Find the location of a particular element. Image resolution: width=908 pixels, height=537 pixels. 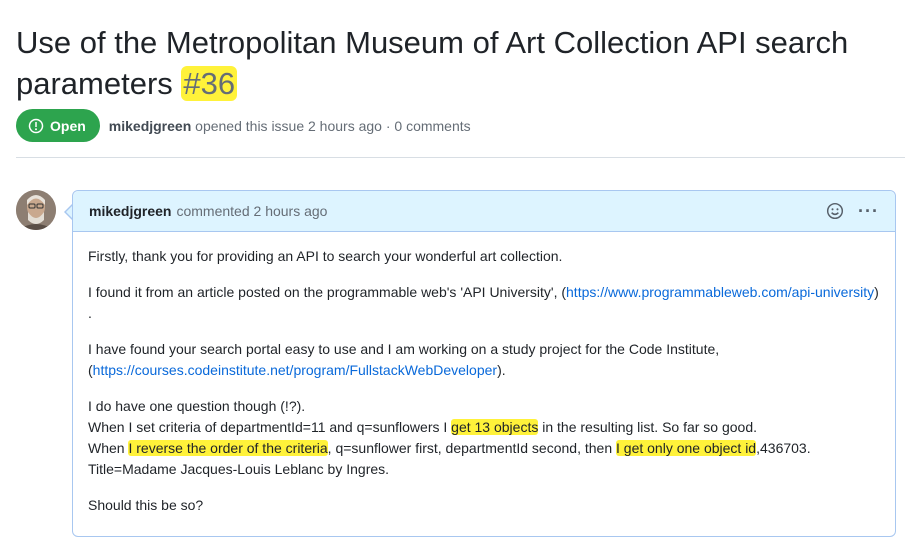

smiley-icon is located at coordinates (835, 211).